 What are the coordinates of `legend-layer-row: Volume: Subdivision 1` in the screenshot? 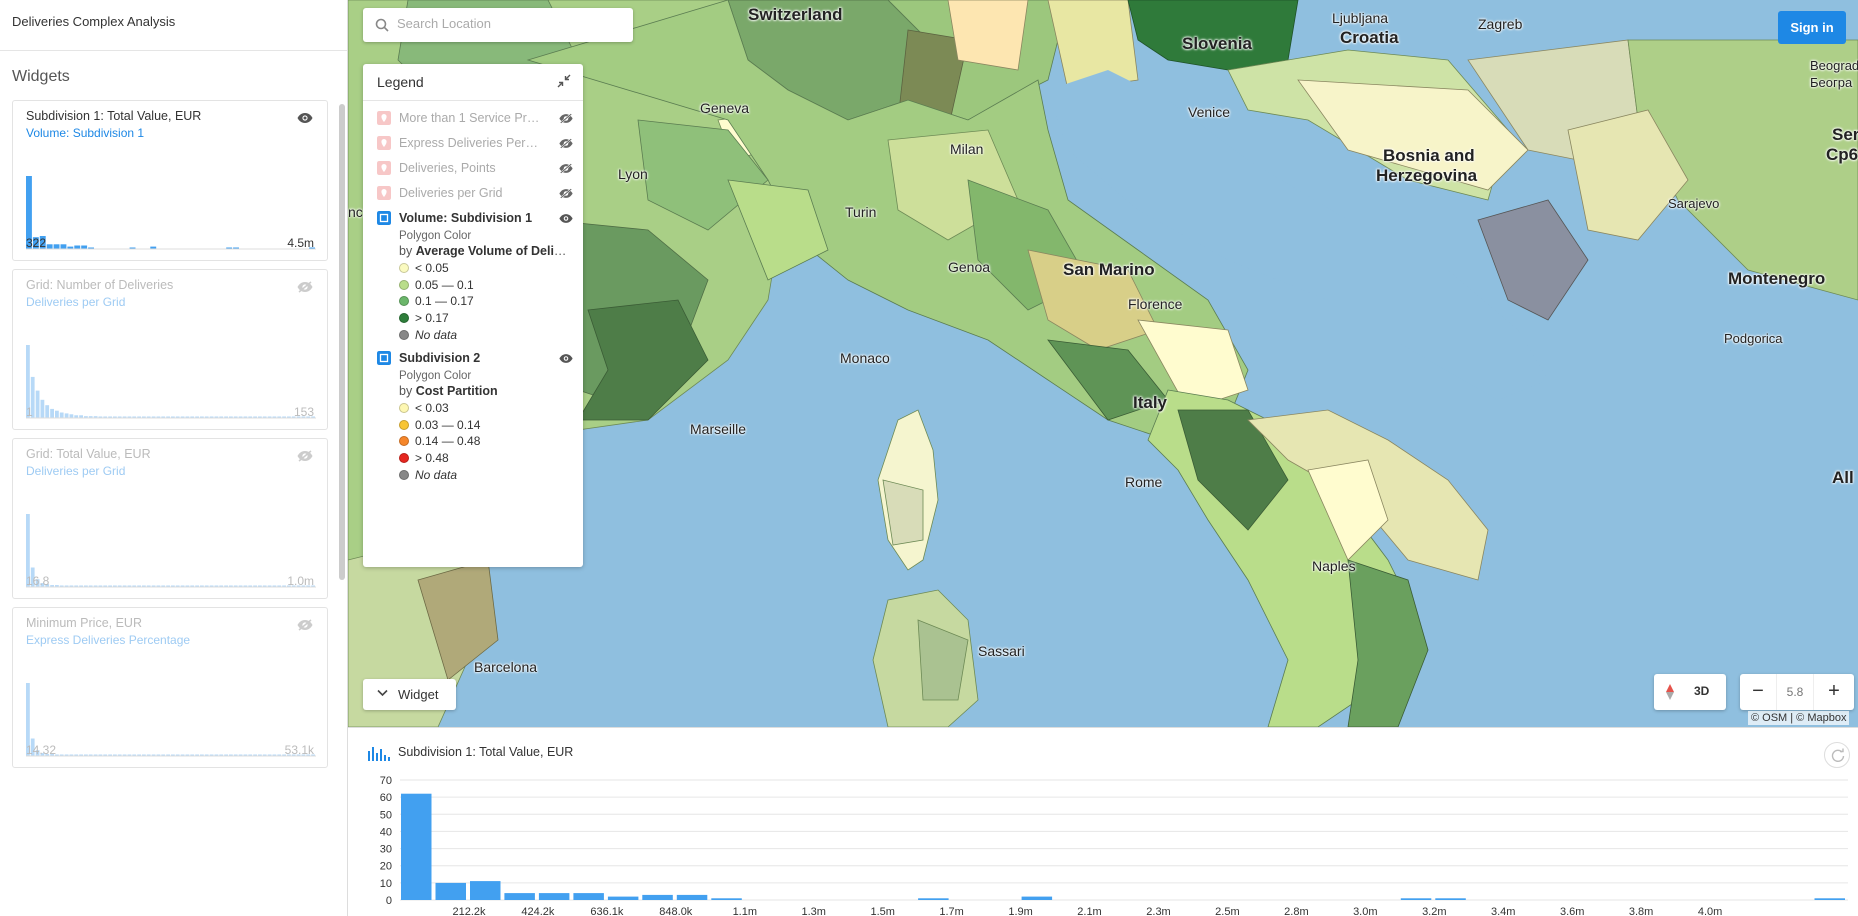 It's located at (475, 219).